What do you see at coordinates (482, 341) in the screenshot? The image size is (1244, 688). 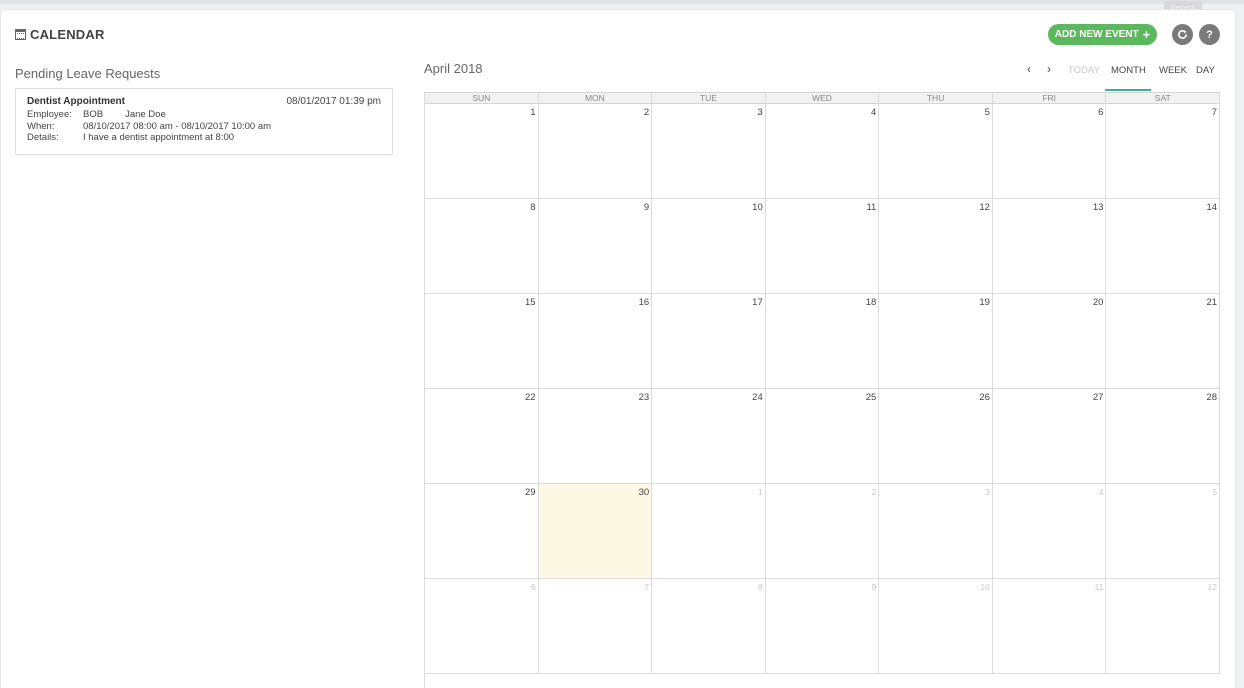 I see `day-cell: 15` at bounding box center [482, 341].